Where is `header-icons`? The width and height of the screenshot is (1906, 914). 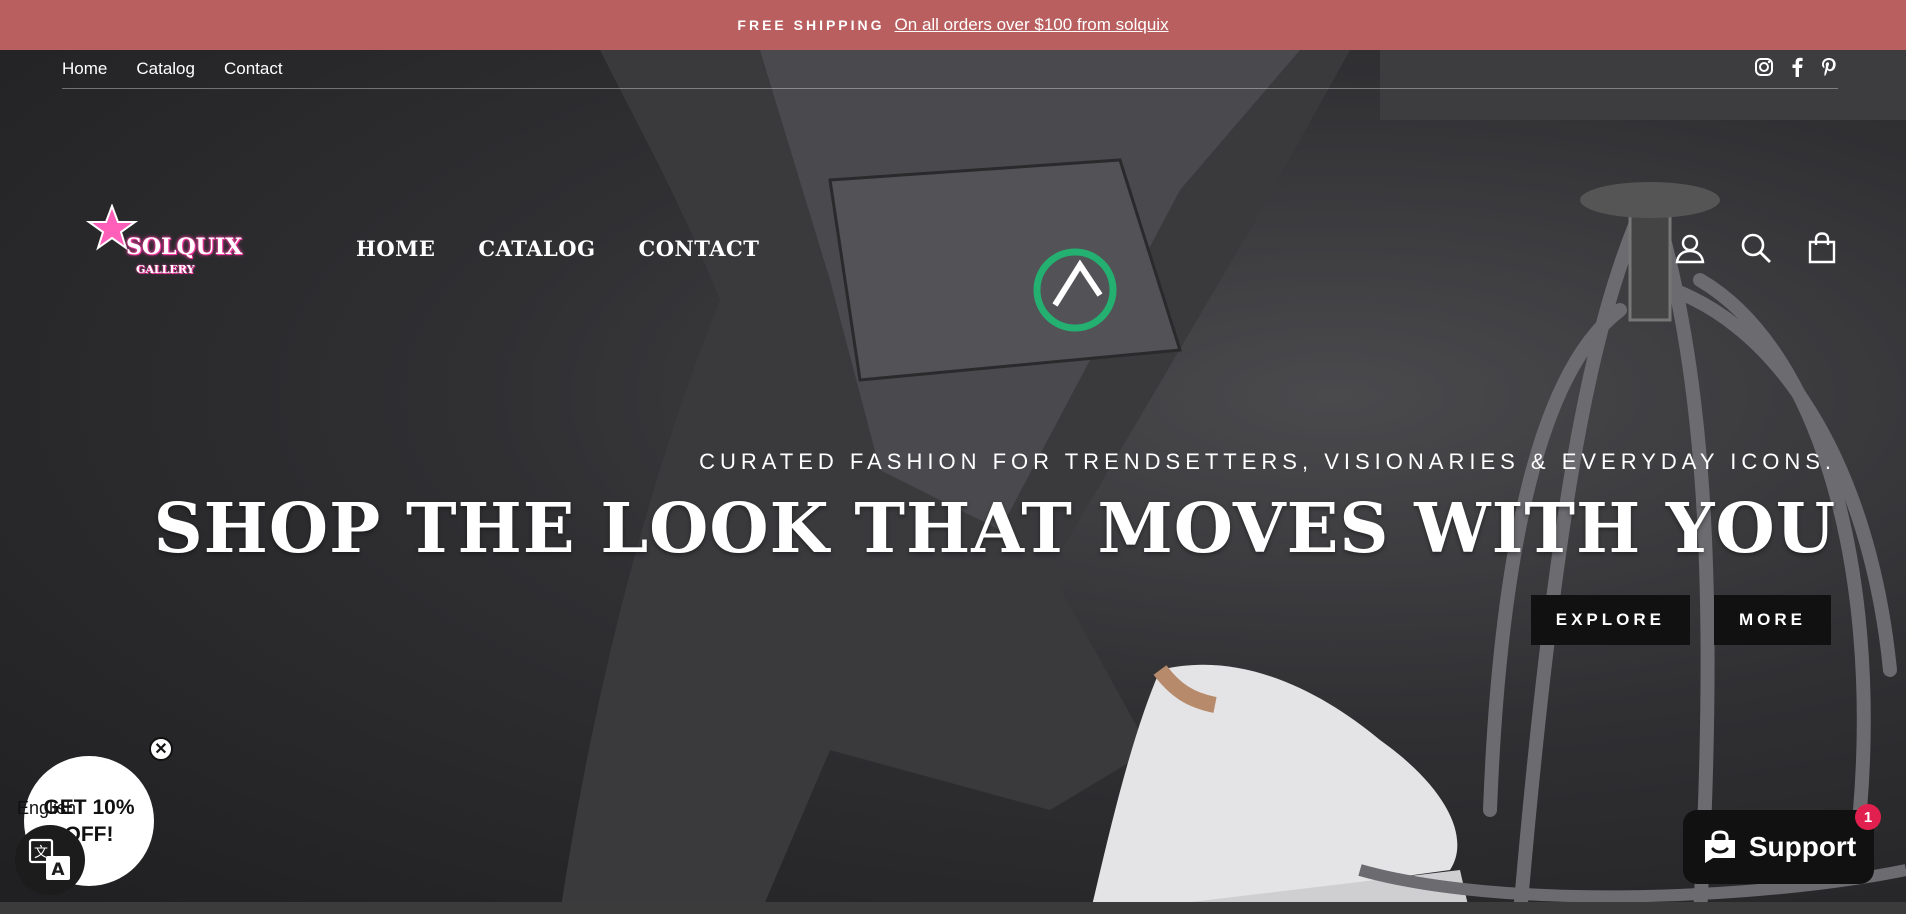
header-icons is located at coordinates (1756, 250).